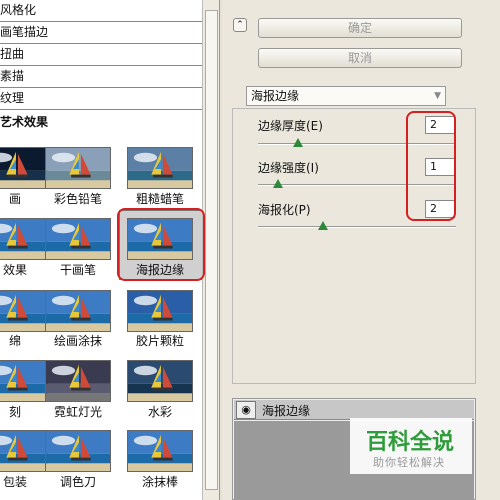 The width and height of the screenshot is (500, 500). I want to click on collapse-icon: ⌃, so click(240, 25).